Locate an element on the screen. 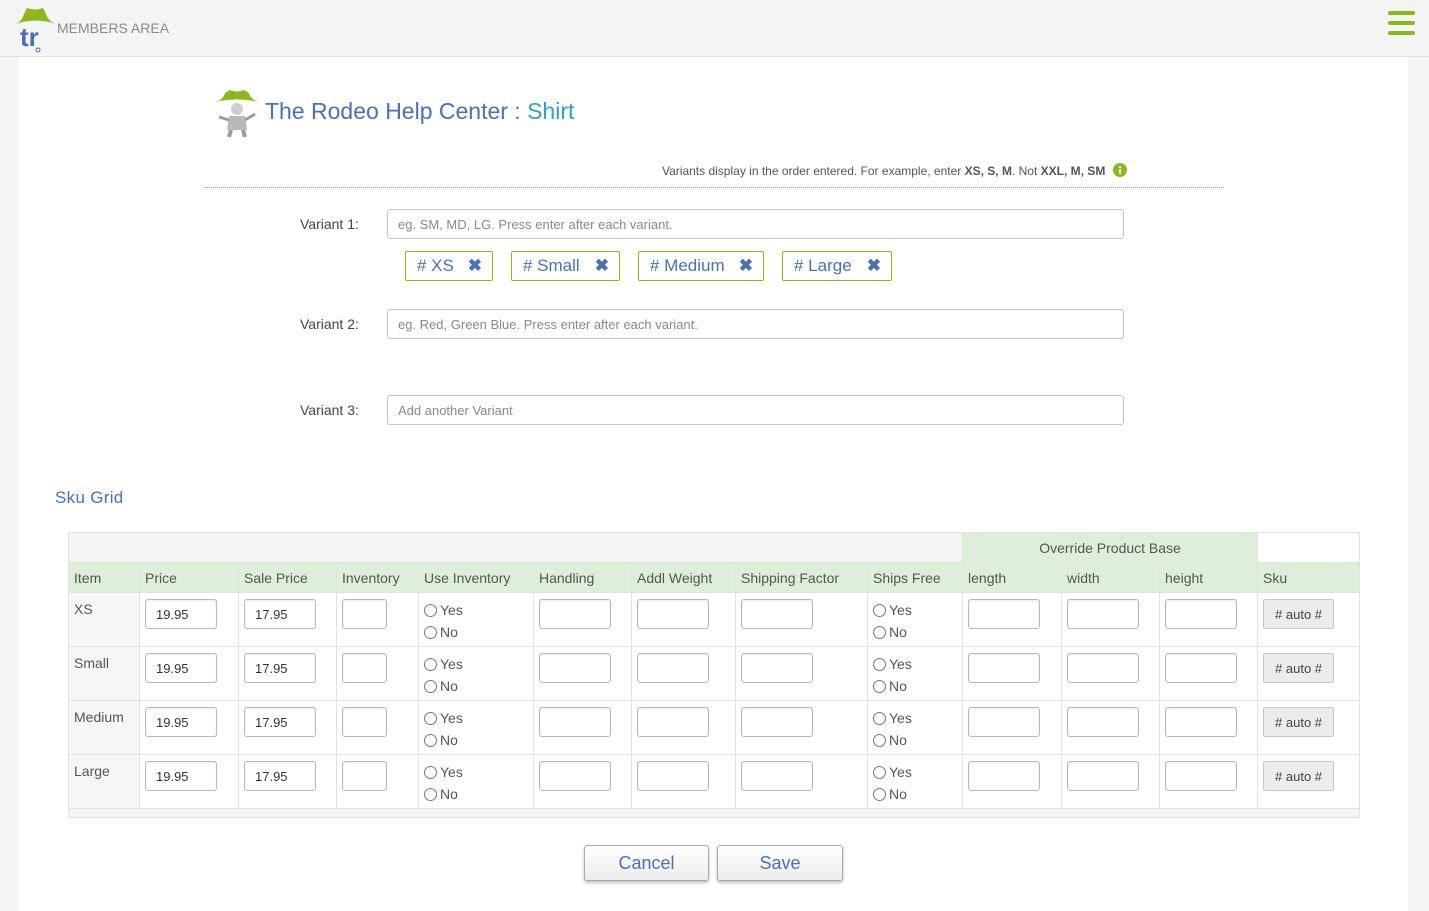  table-group-header-row: Override Product Base is located at coordinates (714, 547).